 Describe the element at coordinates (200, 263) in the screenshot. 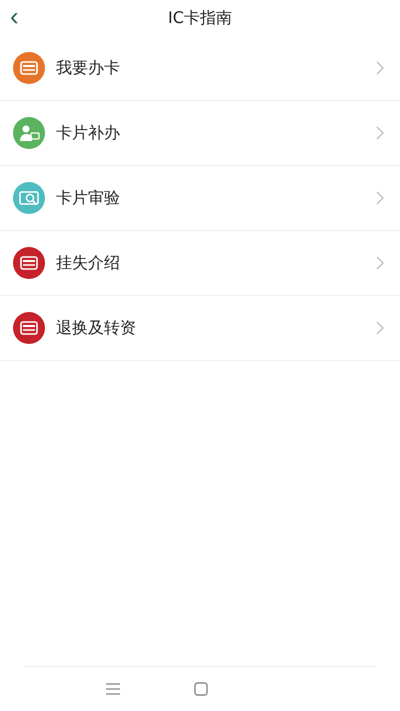

I see `list-item: 挂失介绍` at that location.